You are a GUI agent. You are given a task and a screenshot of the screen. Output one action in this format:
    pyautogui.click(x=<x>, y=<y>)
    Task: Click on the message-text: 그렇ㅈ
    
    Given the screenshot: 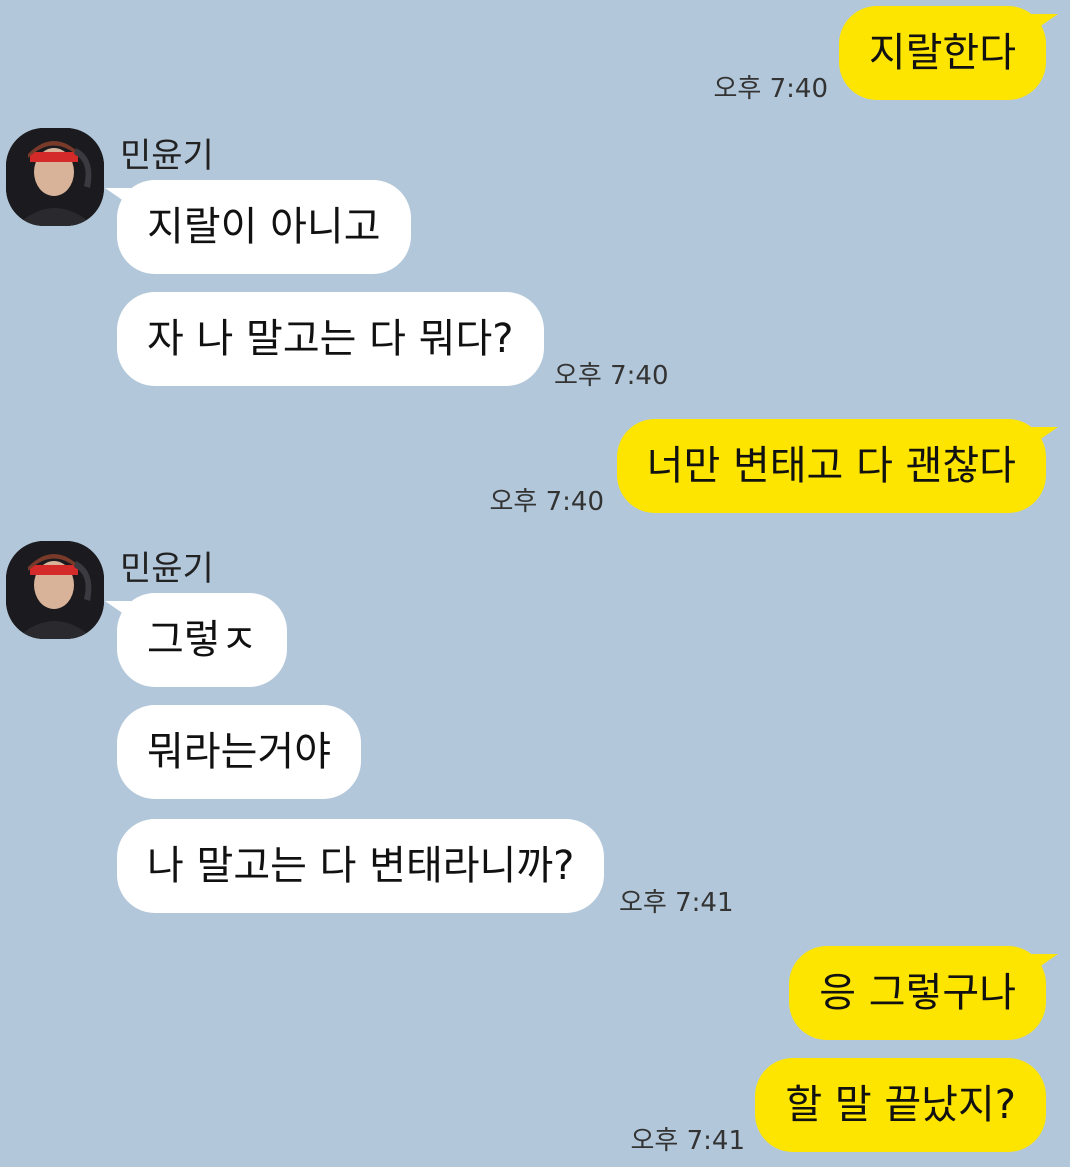 What is the action you would take?
    pyautogui.click(x=202, y=640)
    